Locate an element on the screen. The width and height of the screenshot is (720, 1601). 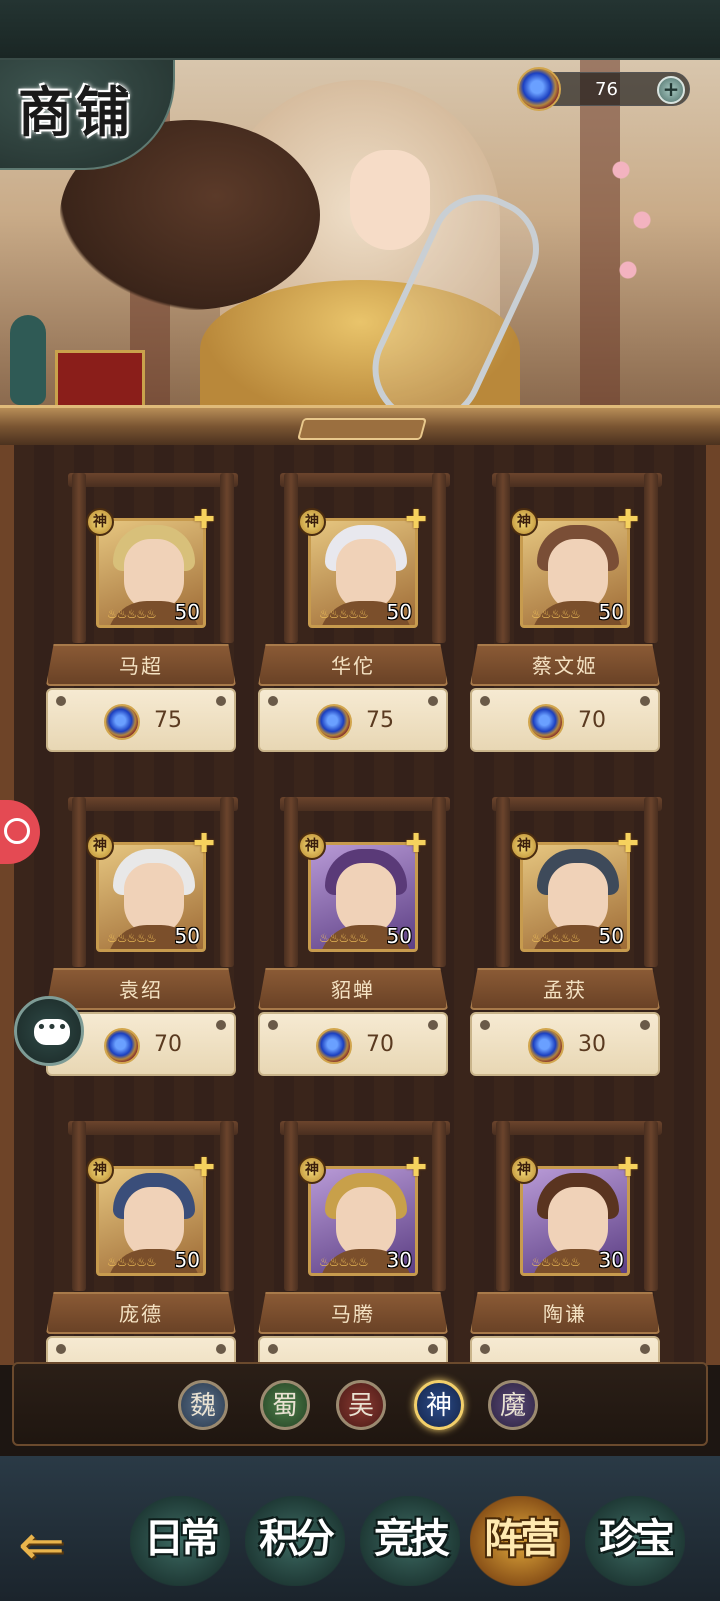
tab-points: 积分 is located at coordinates (295, 1541).